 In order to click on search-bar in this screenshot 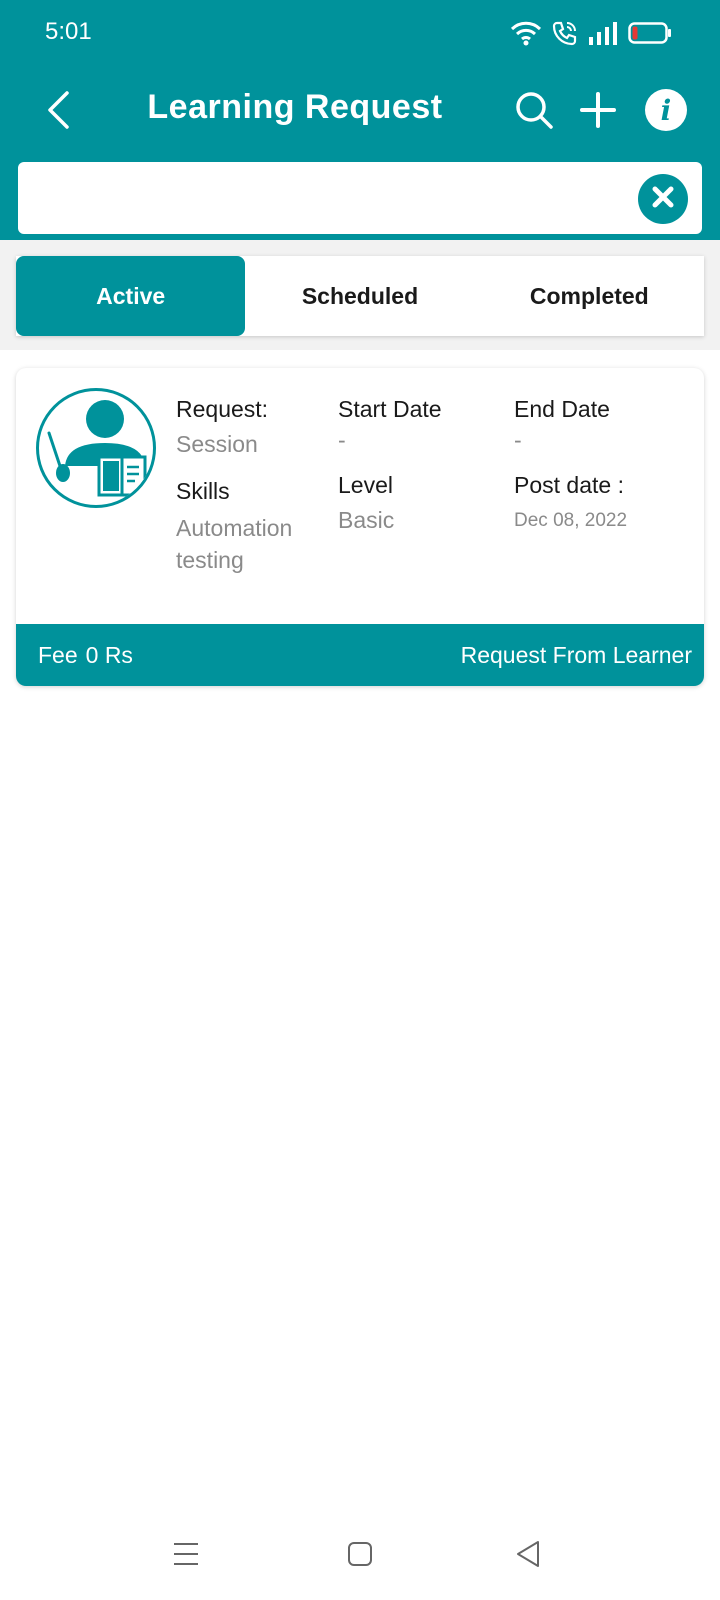, I will do `click(360, 198)`.